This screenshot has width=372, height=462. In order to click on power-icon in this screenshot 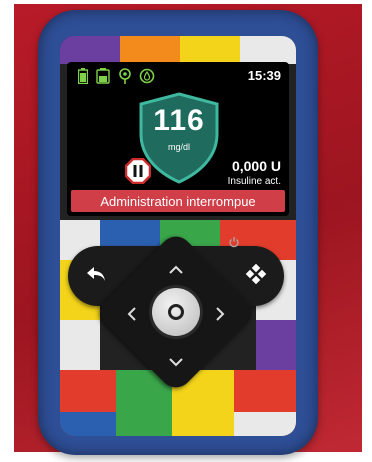, I will do `click(234, 242)`.